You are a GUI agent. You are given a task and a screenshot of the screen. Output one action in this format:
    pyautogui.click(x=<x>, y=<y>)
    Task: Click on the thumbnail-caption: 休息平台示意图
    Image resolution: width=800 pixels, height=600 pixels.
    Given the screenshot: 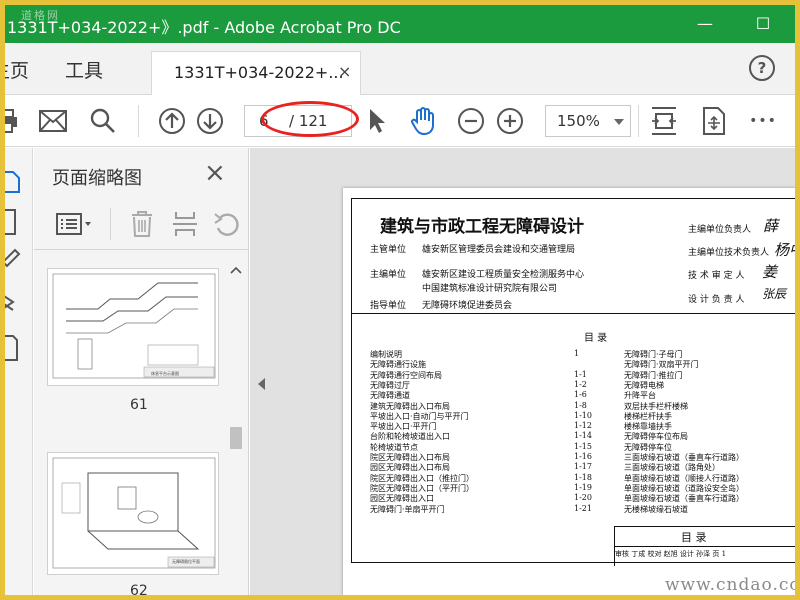 What is the action you would take?
    pyautogui.click(x=165, y=373)
    